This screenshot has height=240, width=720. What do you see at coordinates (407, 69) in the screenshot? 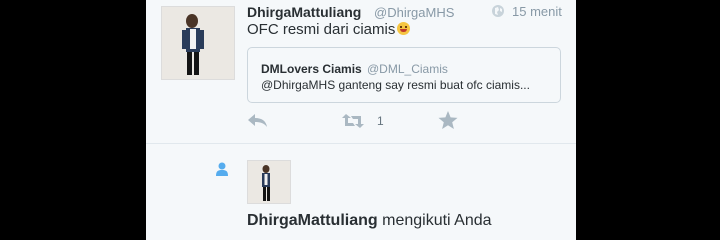
I see `quoted-author-handle: @DML_Ciamis` at bounding box center [407, 69].